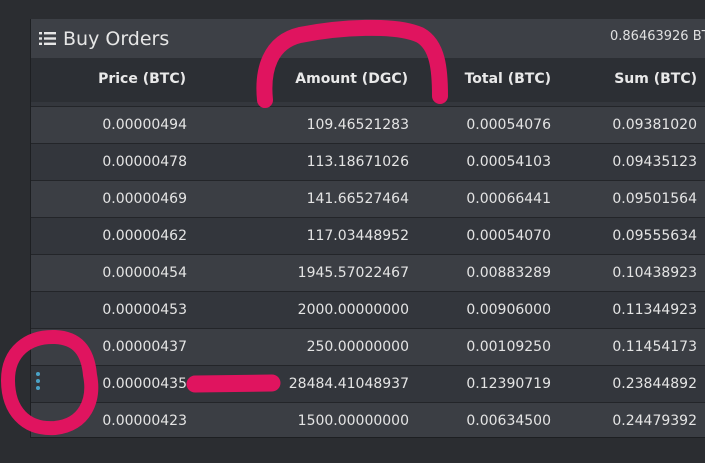  Describe the element at coordinates (508, 273) in the screenshot. I see `cell-total: 0.00883289` at that location.